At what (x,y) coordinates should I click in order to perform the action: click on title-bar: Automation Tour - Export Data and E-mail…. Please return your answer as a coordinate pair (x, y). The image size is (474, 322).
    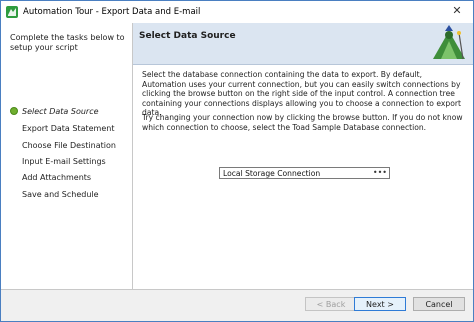
    Looking at the image, I should click on (237, 12).